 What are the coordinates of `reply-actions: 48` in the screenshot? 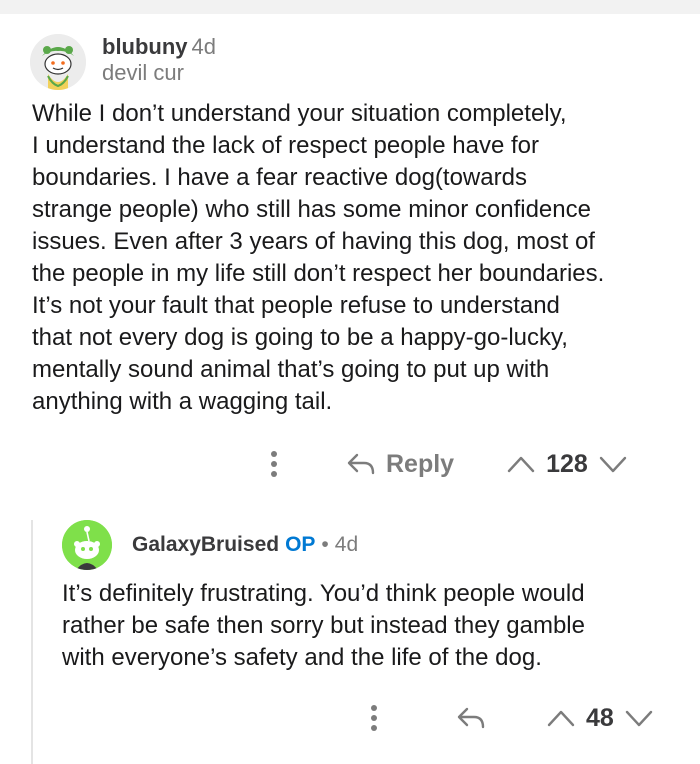 It's located at (508, 718).